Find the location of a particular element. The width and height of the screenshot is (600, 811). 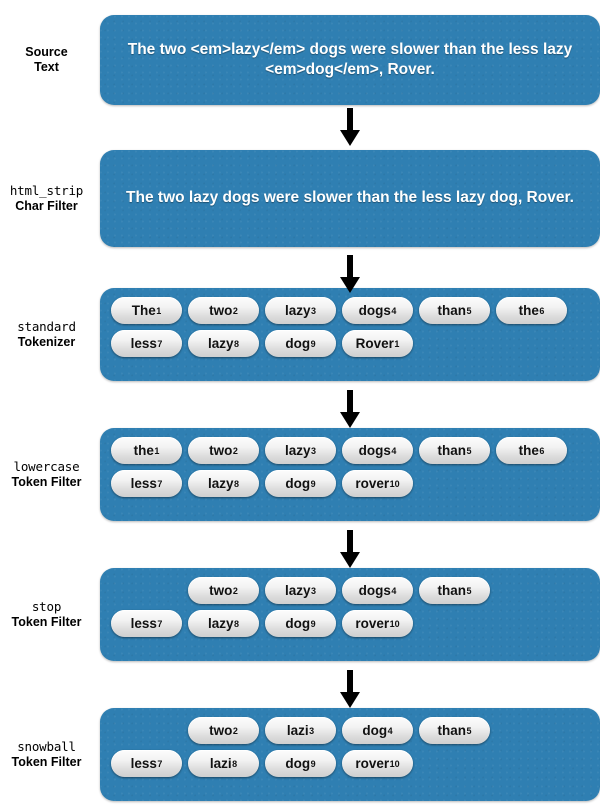

stage-label-mono: snowball is located at coordinates (46, 746).